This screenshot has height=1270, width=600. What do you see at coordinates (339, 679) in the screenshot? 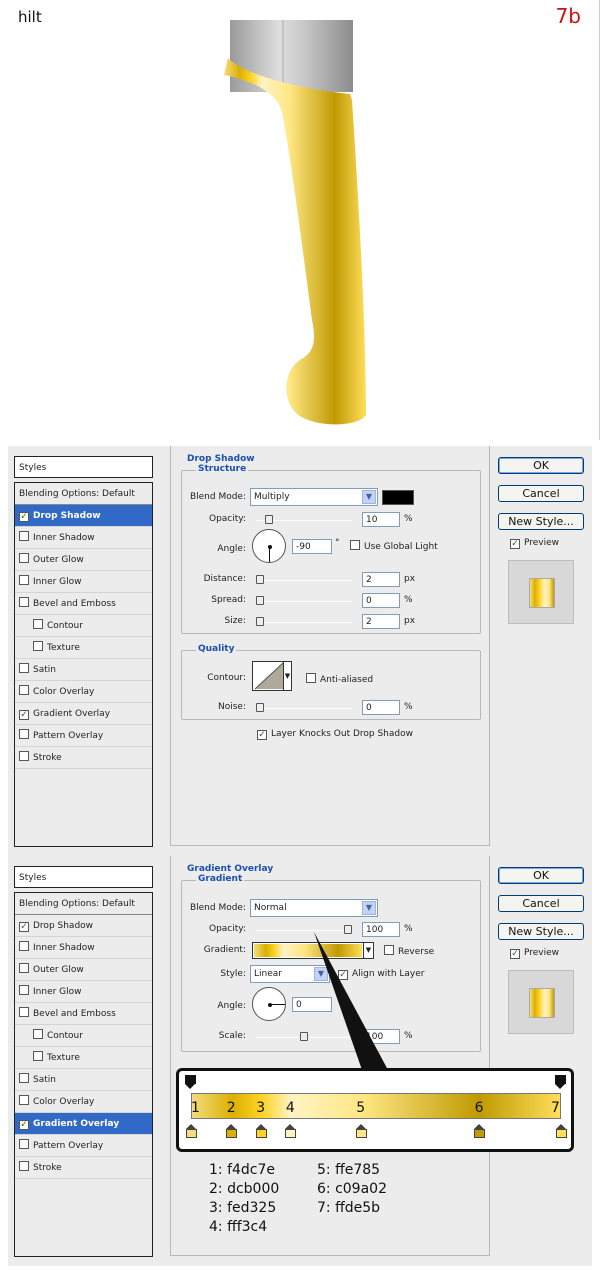
I see `anti-aliased-checkbox: Anti-aliased` at bounding box center [339, 679].